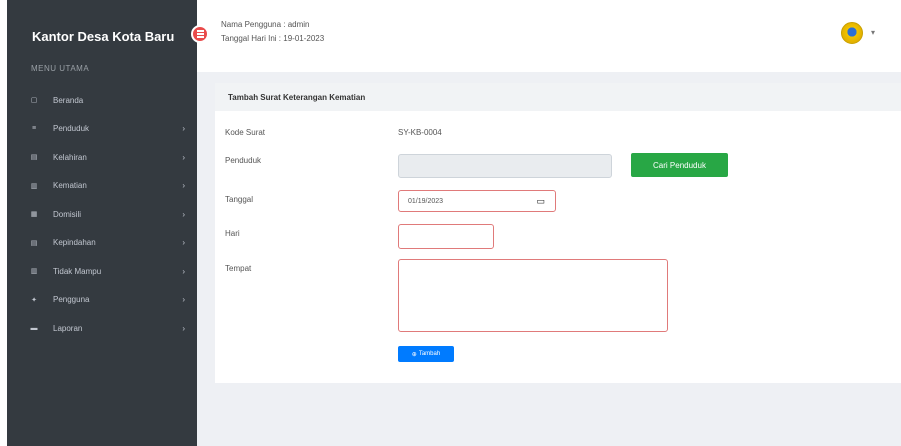 The height and width of the screenshot is (446, 901). I want to click on sidebar-item-tidak-mampu: ▥ Tidak Mampu ›, so click(102, 271).